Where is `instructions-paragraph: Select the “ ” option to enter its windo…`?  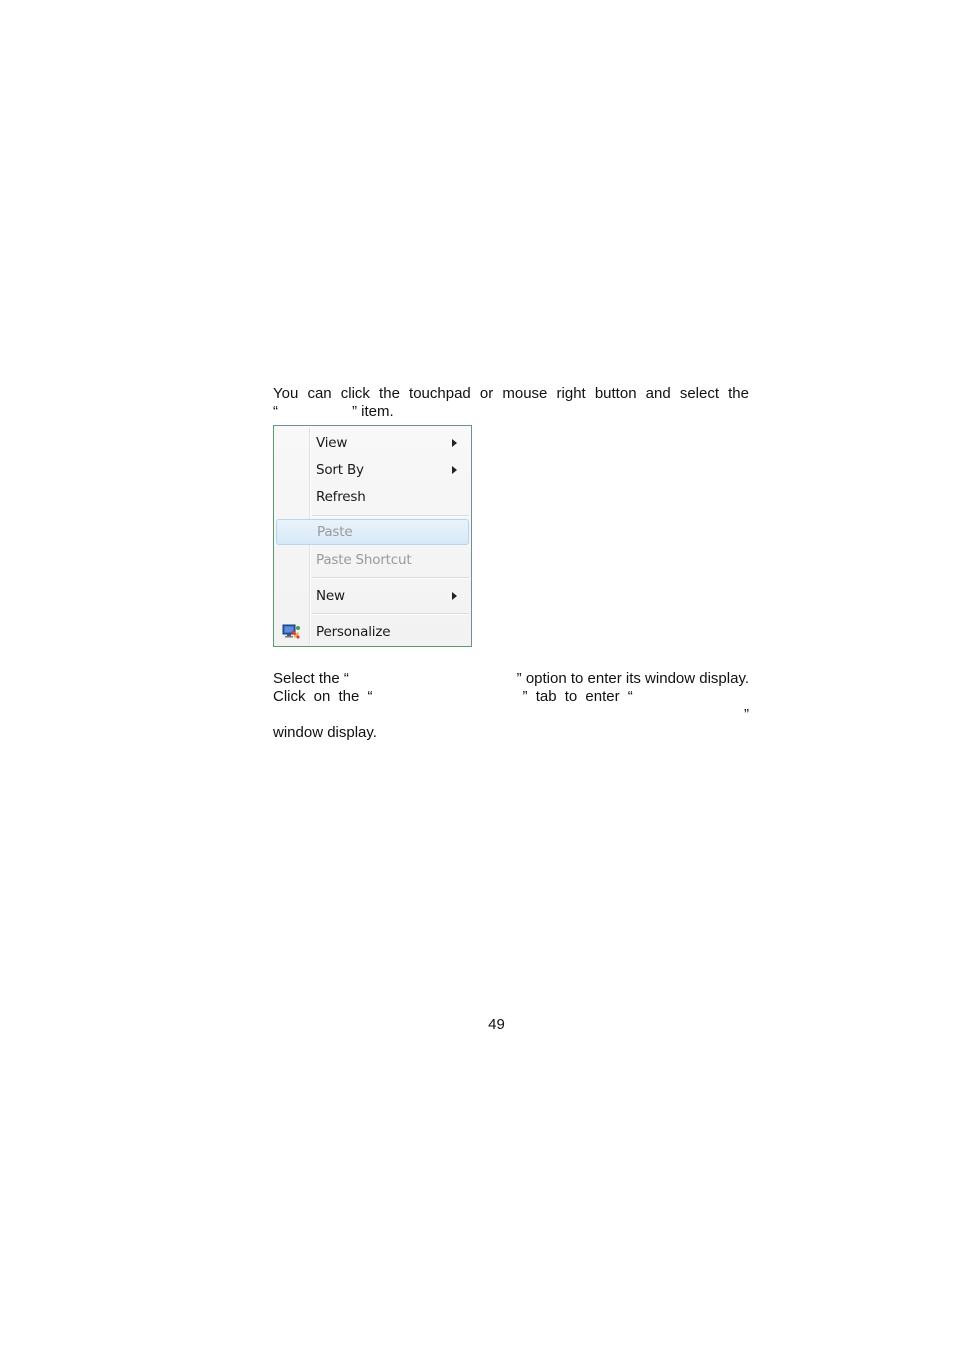
instructions-paragraph: Select the “ ” option to enter its windo… is located at coordinates (511, 706).